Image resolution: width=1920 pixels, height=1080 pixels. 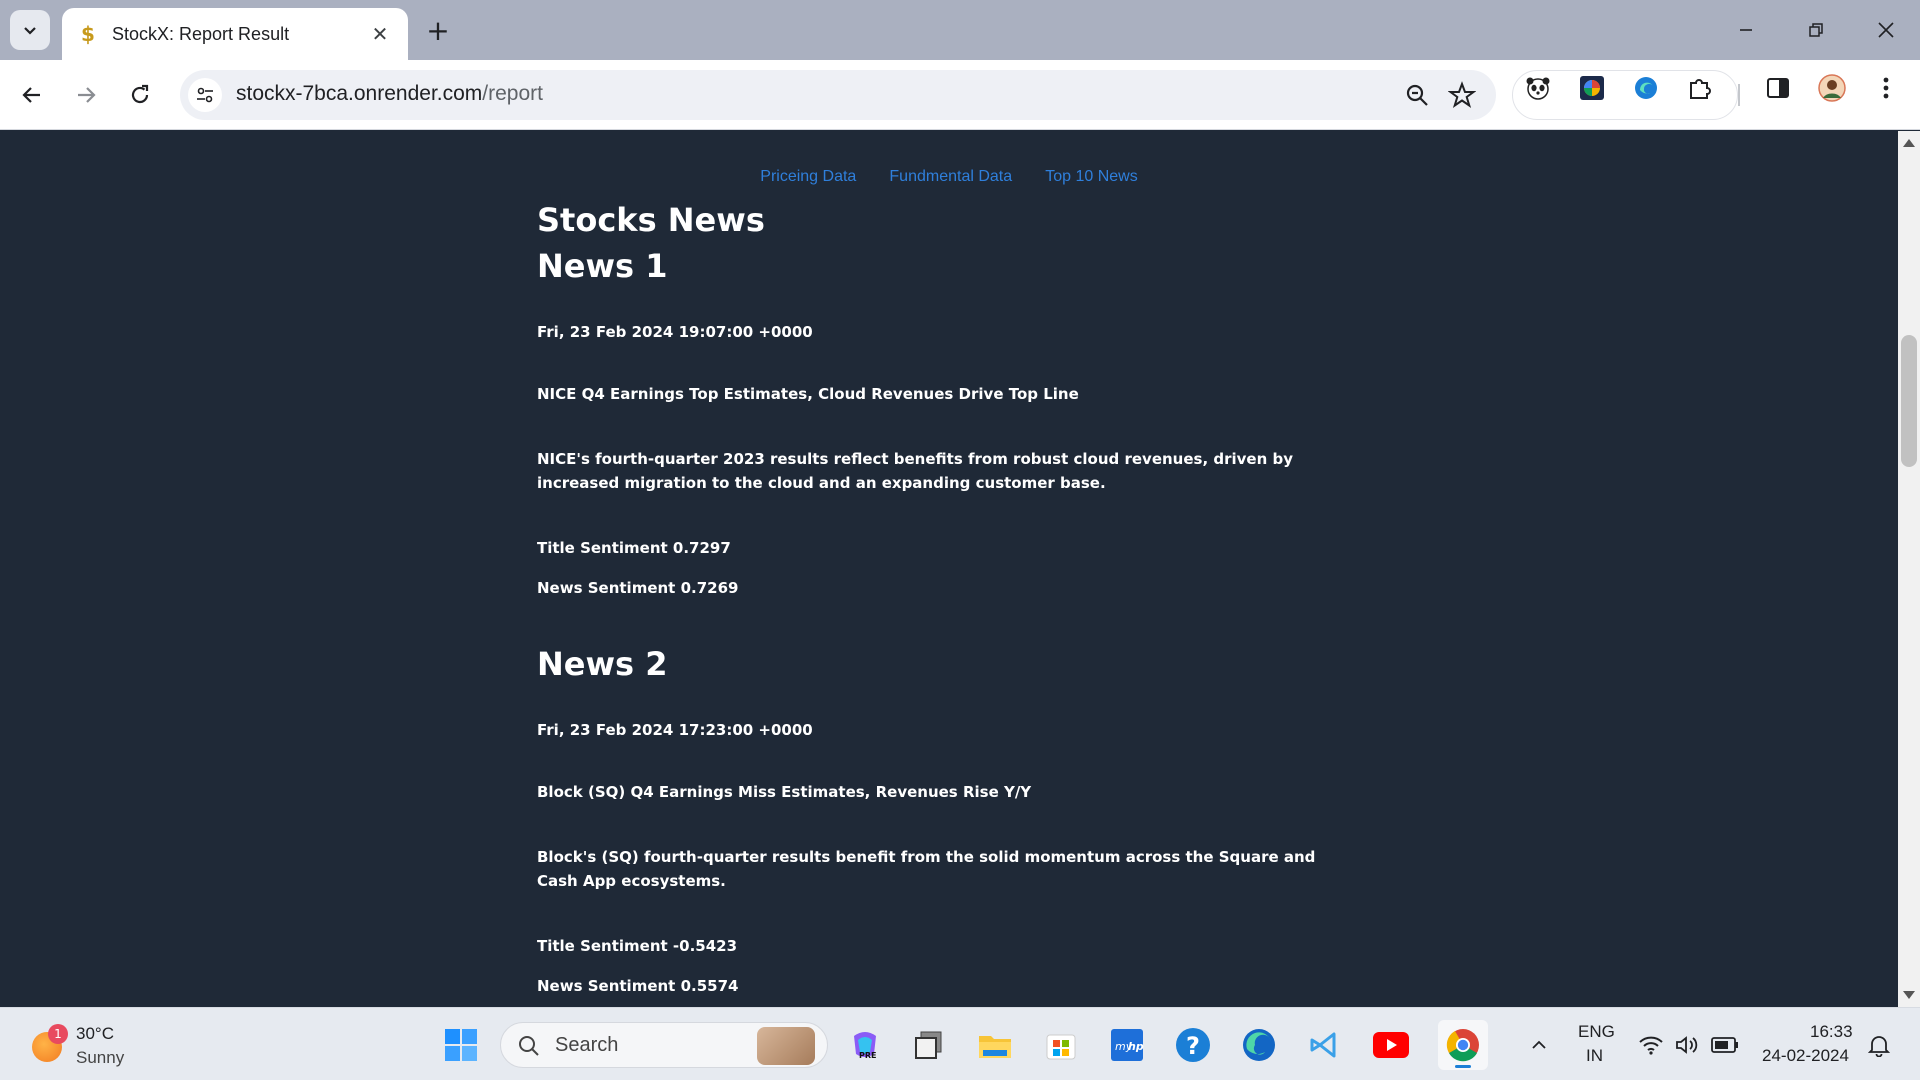 I want to click on reload-button, so click(x=140, y=95).